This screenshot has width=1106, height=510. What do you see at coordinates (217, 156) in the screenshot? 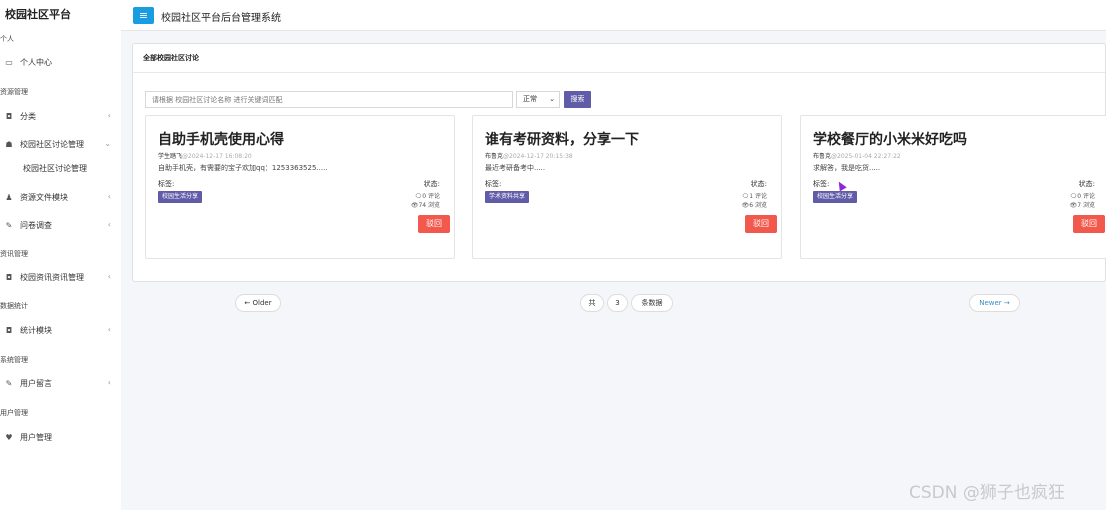
I see `card-date: @2024-12-17 16:08:20` at bounding box center [217, 156].